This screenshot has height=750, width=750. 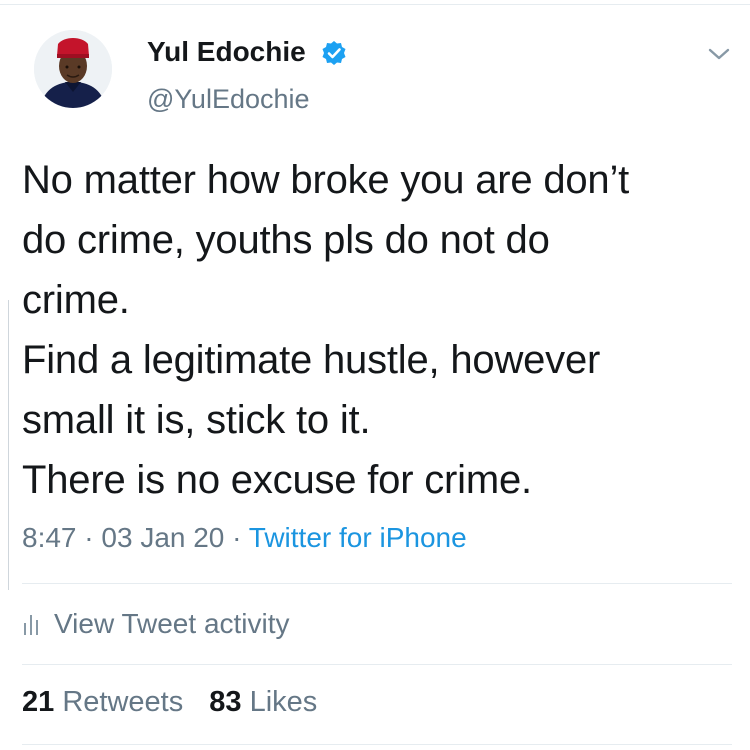 What do you see at coordinates (73, 69) in the screenshot?
I see `avatar` at bounding box center [73, 69].